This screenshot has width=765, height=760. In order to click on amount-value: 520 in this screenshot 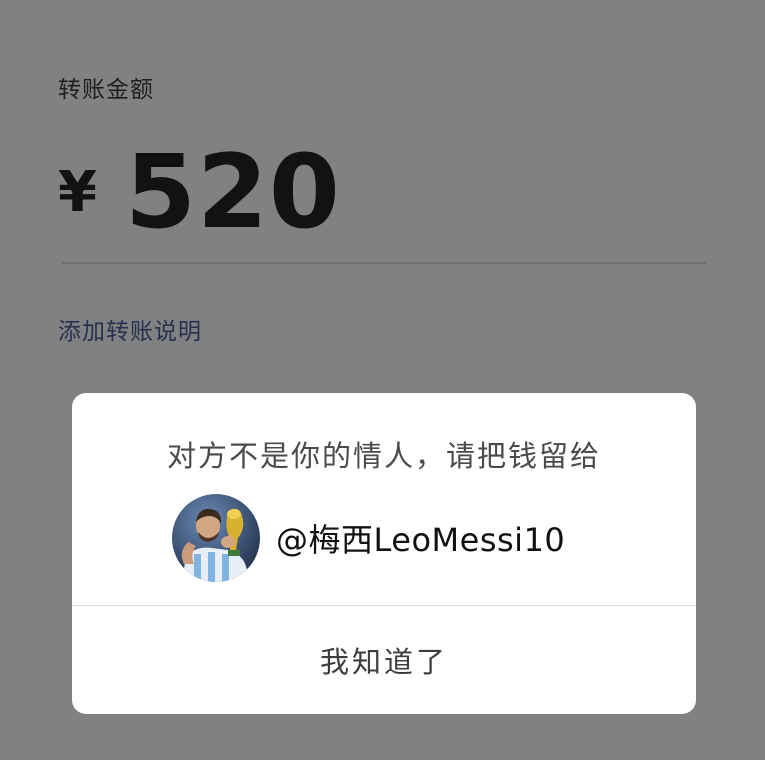, I will do `click(232, 192)`.